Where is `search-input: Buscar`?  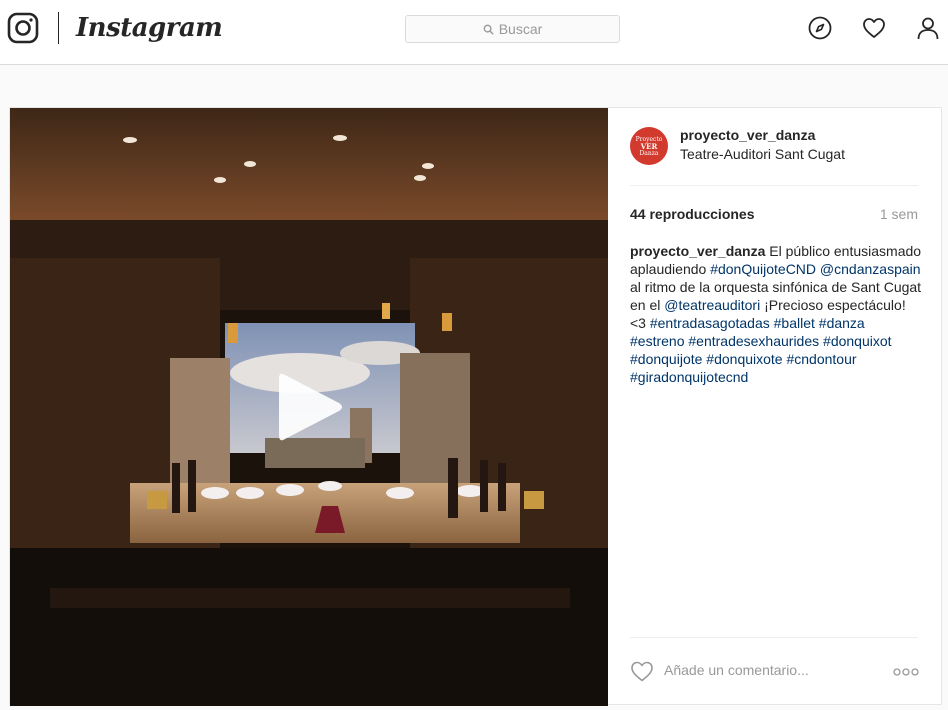
search-input: Buscar is located at coordinates (512, 29).